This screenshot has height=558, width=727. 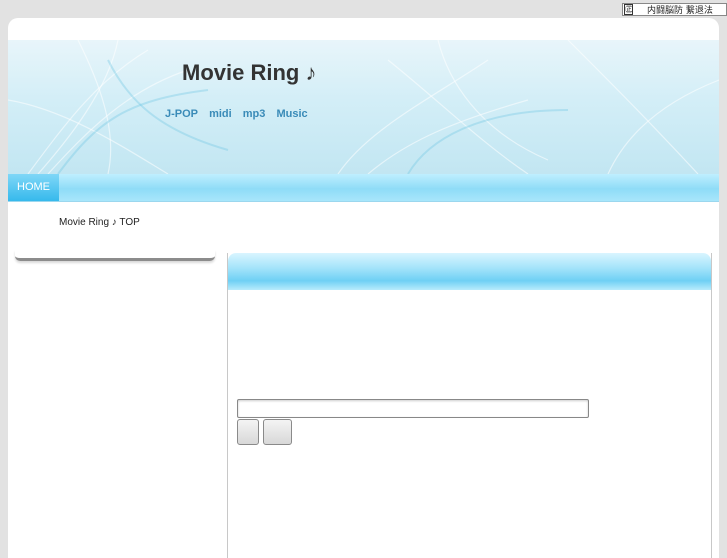 I want to click on secondary-button, so click(x=277, y=432).